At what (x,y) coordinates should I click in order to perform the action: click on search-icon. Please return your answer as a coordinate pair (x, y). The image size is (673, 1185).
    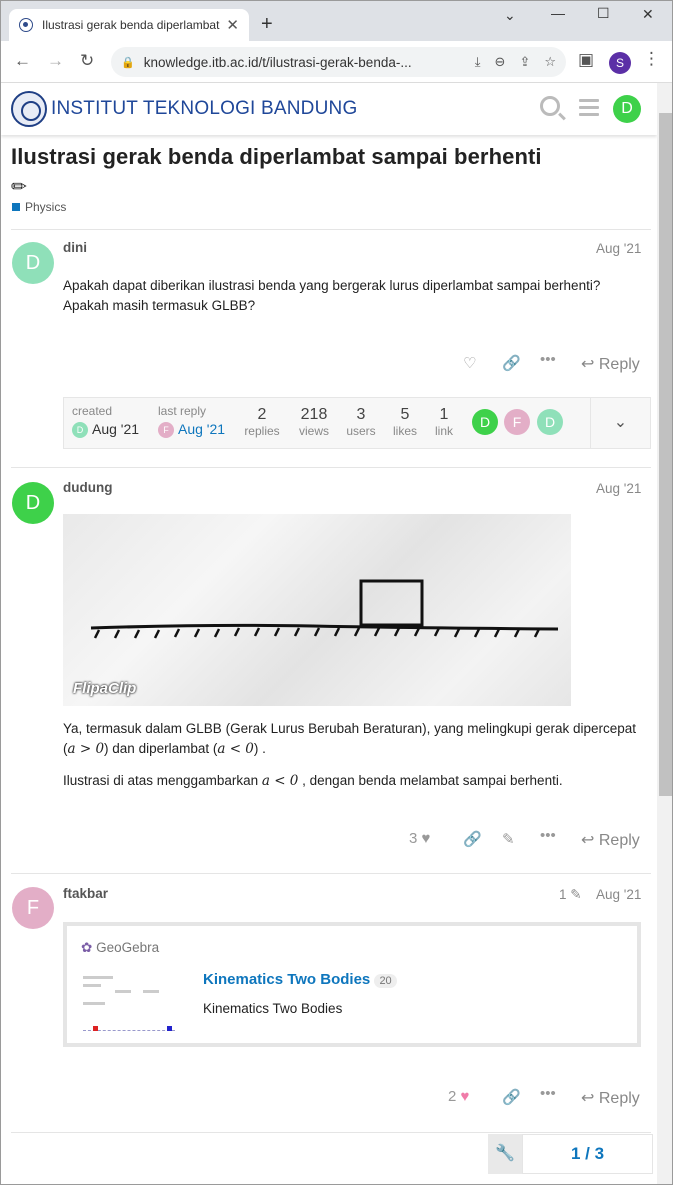
    Looking at the image, I should click on (550, 106).